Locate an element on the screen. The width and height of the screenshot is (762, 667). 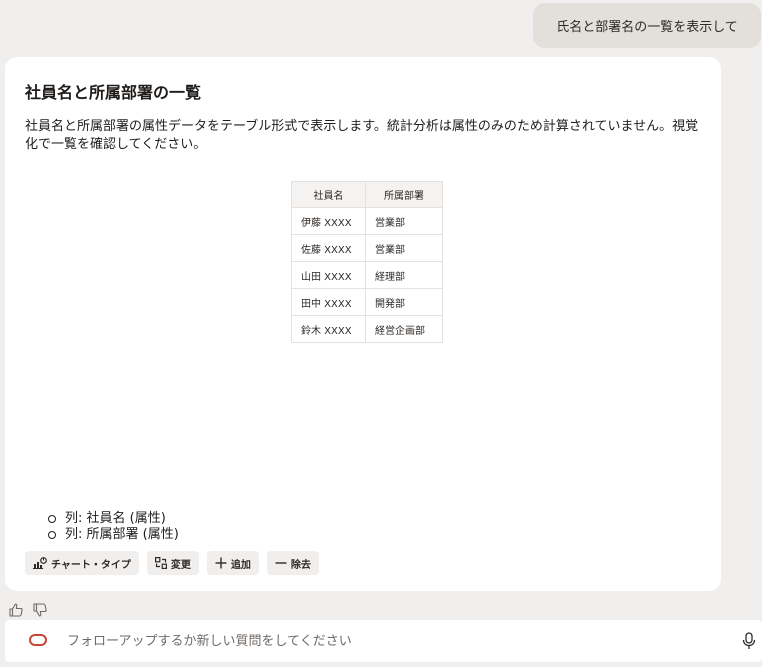
oracle-logo-icon is located at coordinates (38, 640).